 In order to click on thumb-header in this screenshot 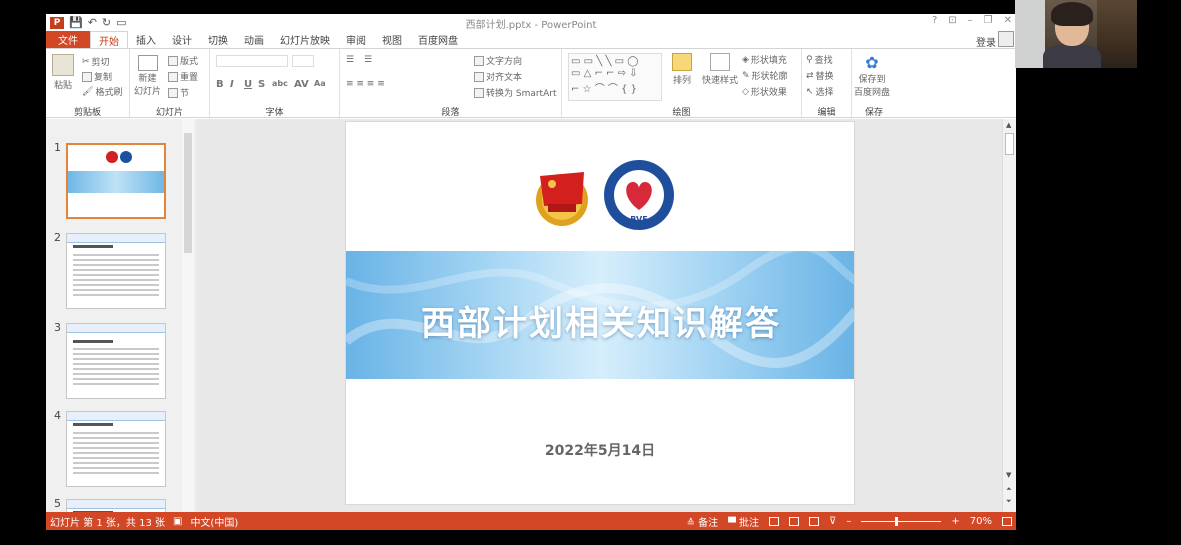, I will do `click(116, 328)`.